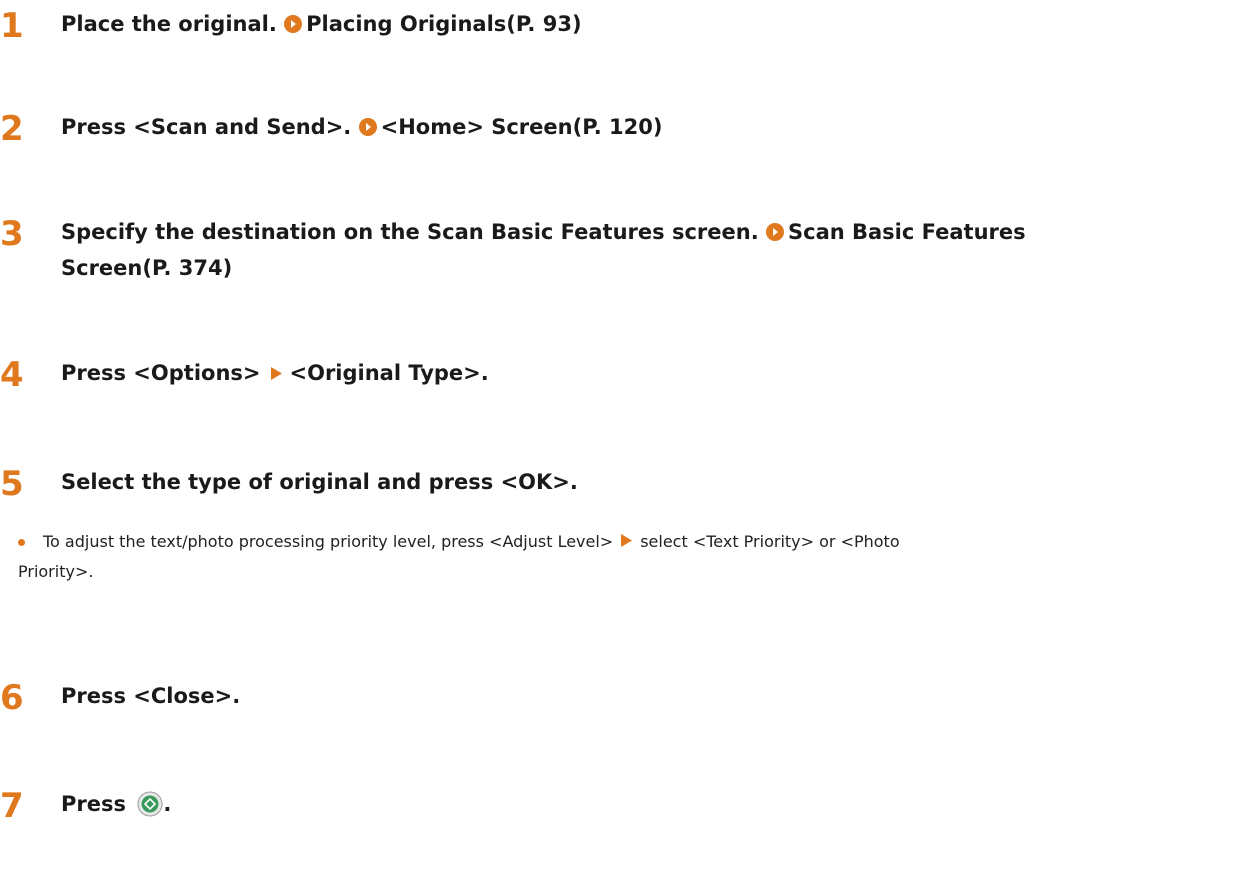 The height and width of the screenshot is (874, 1234). I want to click on step-instruction: Place the original., so click(169, 24).